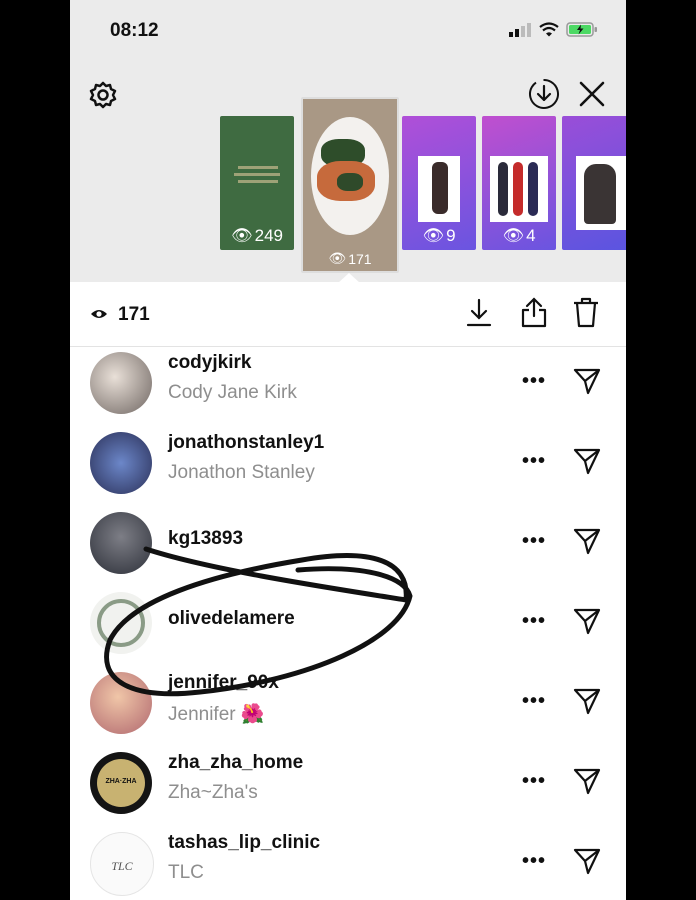  I want to click on viewers-toolbar: 171, so click(348, 314).